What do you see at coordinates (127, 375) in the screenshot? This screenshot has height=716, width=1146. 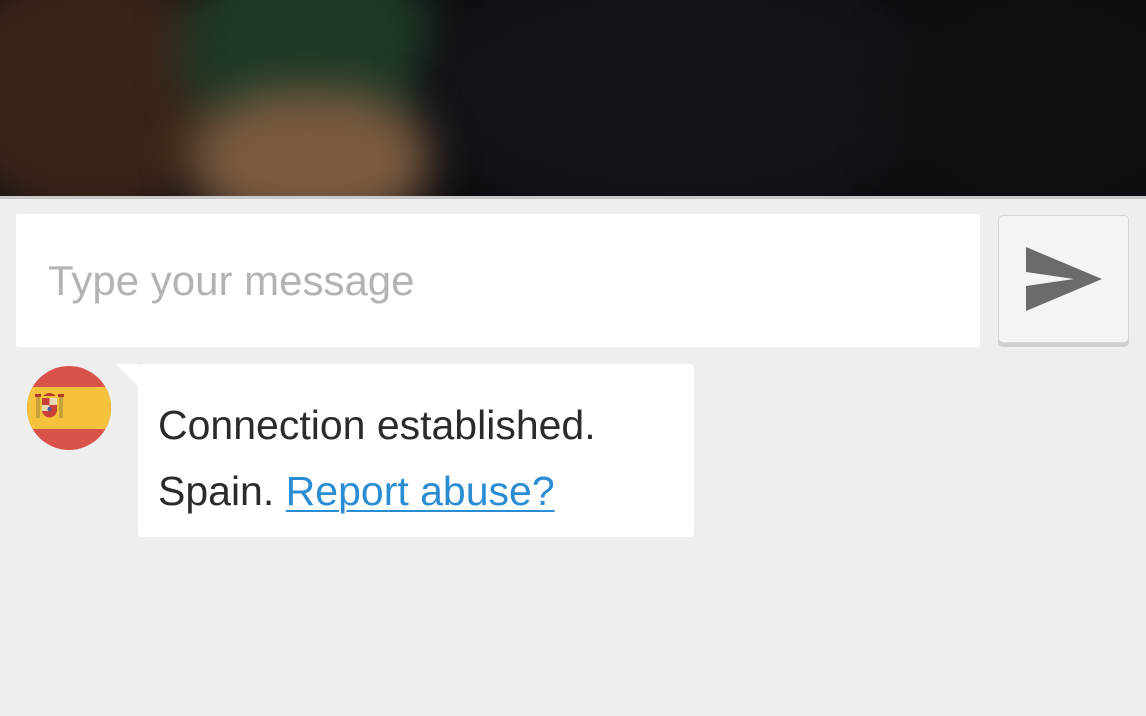 I see `message-bubble-tail` at bounding box center [127, 375].